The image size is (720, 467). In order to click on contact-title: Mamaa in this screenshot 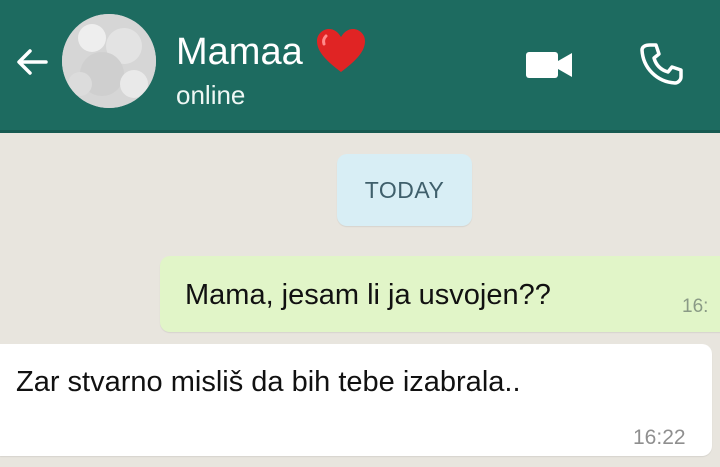, I will do `click(272, 52)`.